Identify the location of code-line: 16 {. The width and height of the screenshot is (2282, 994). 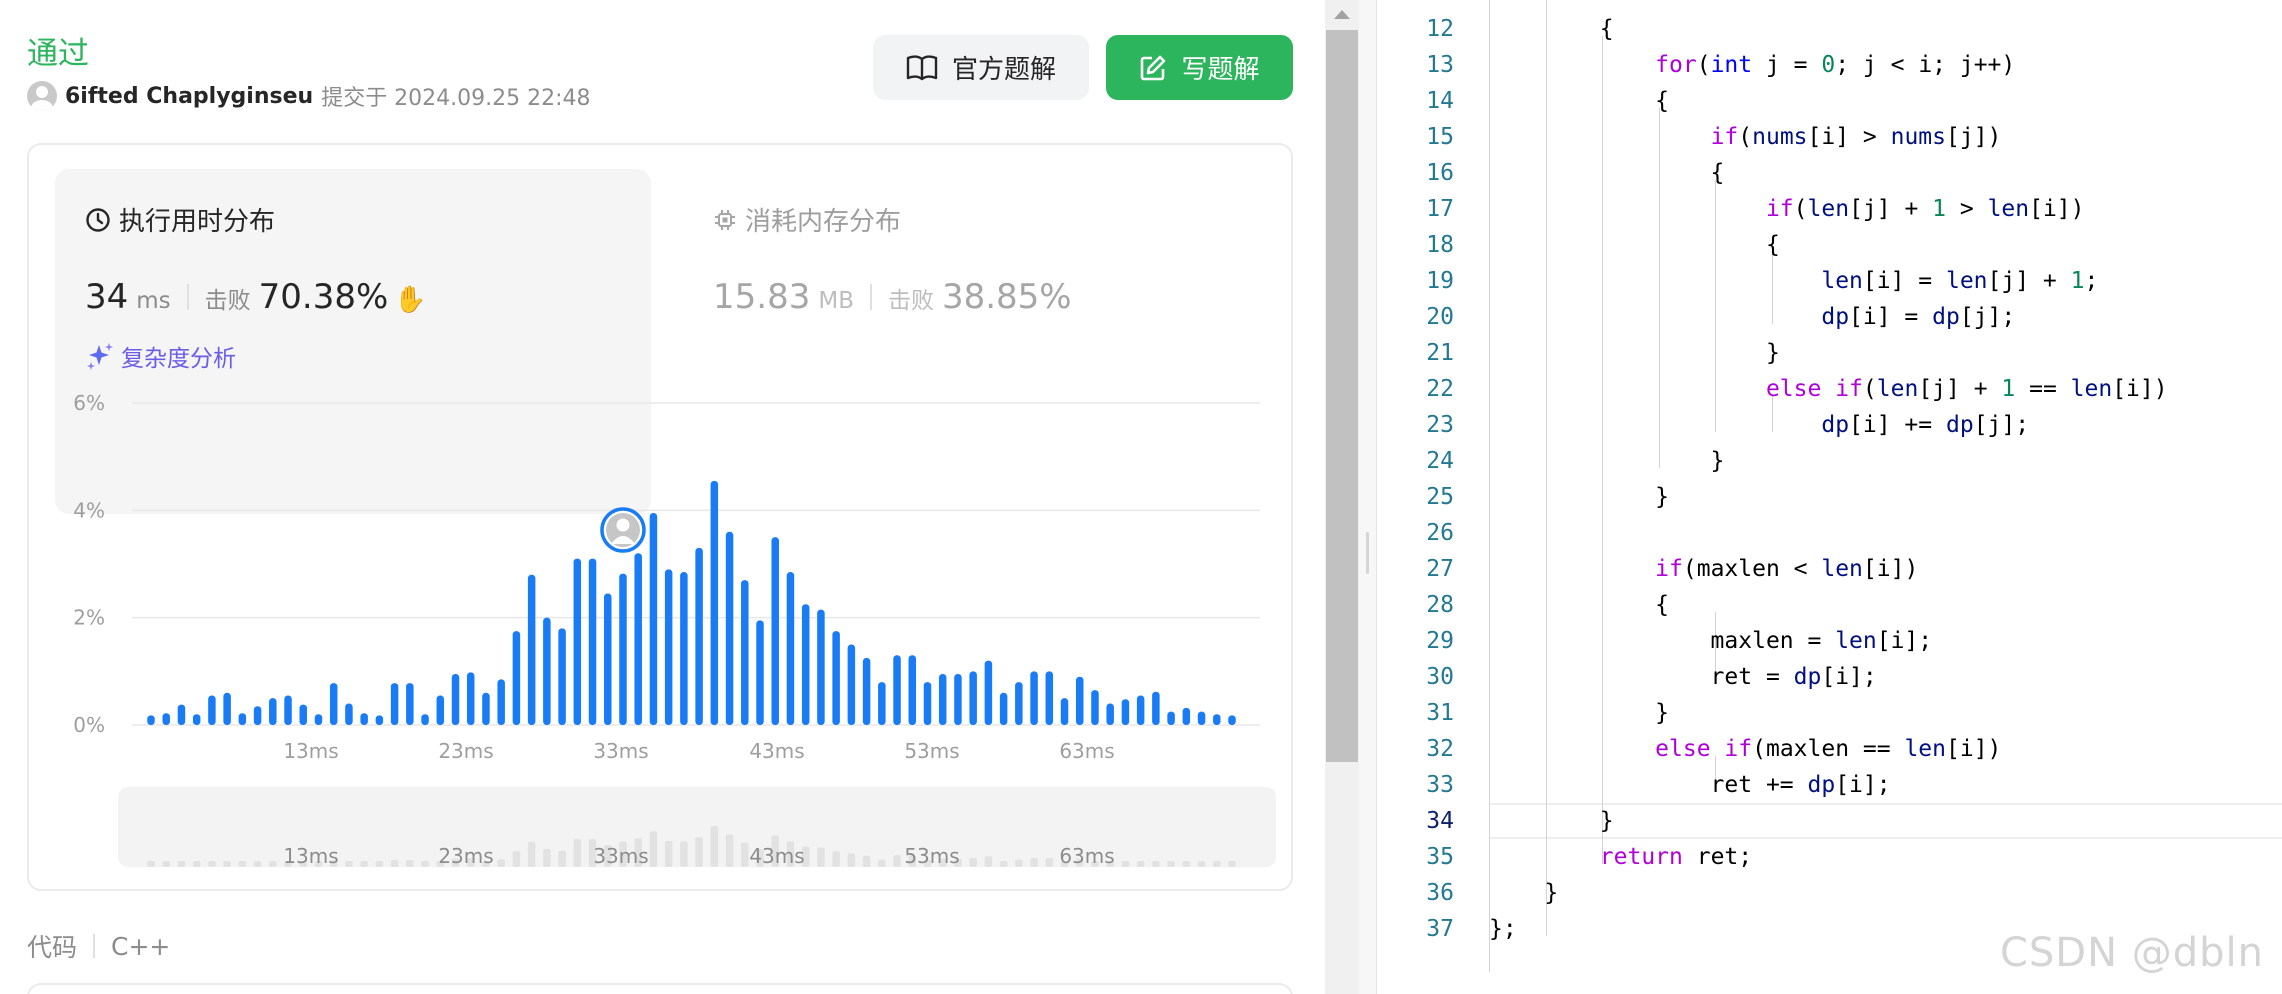
(1830, 173).